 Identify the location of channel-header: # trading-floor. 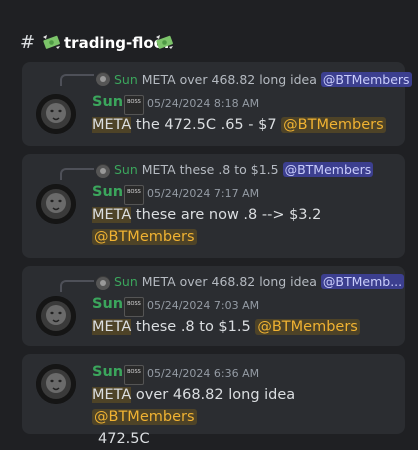
(209, 30).